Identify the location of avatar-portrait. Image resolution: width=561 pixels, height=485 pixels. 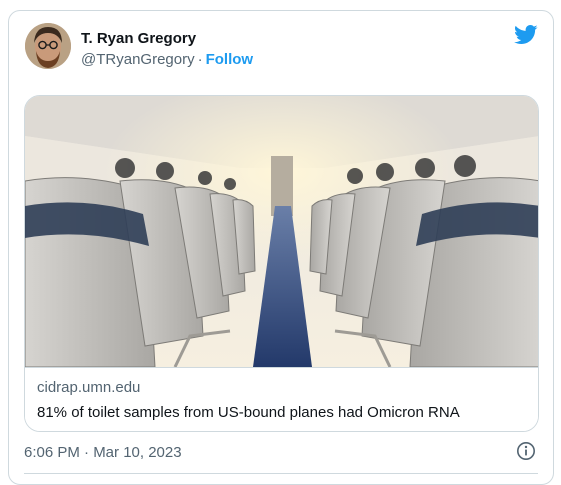
(48, 46).